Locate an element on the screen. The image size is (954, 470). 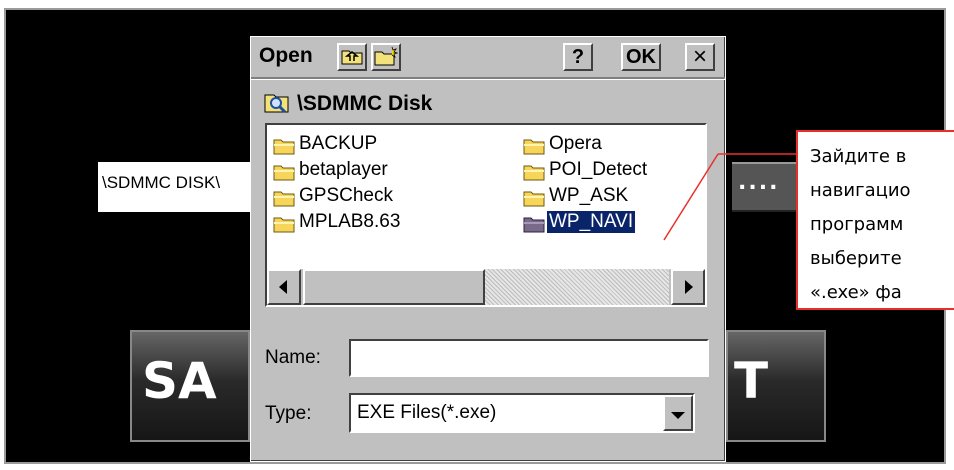
type-dropdown-button is located at coordinates (678, 413).